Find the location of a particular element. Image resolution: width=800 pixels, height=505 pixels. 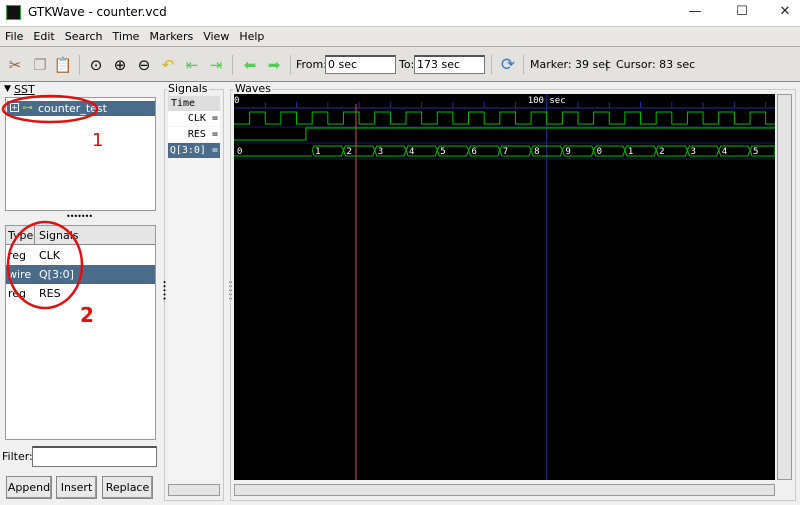

clk-trace is located at coordinates (504, 118).